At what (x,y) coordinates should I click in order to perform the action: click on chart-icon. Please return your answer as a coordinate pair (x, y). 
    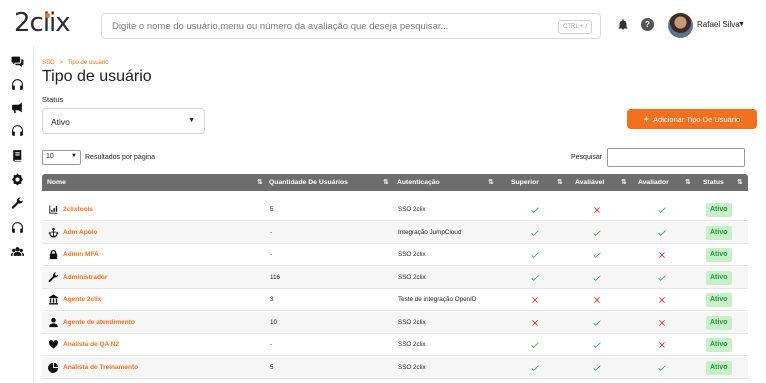
    Looking at the image, I should click on (53, 209).